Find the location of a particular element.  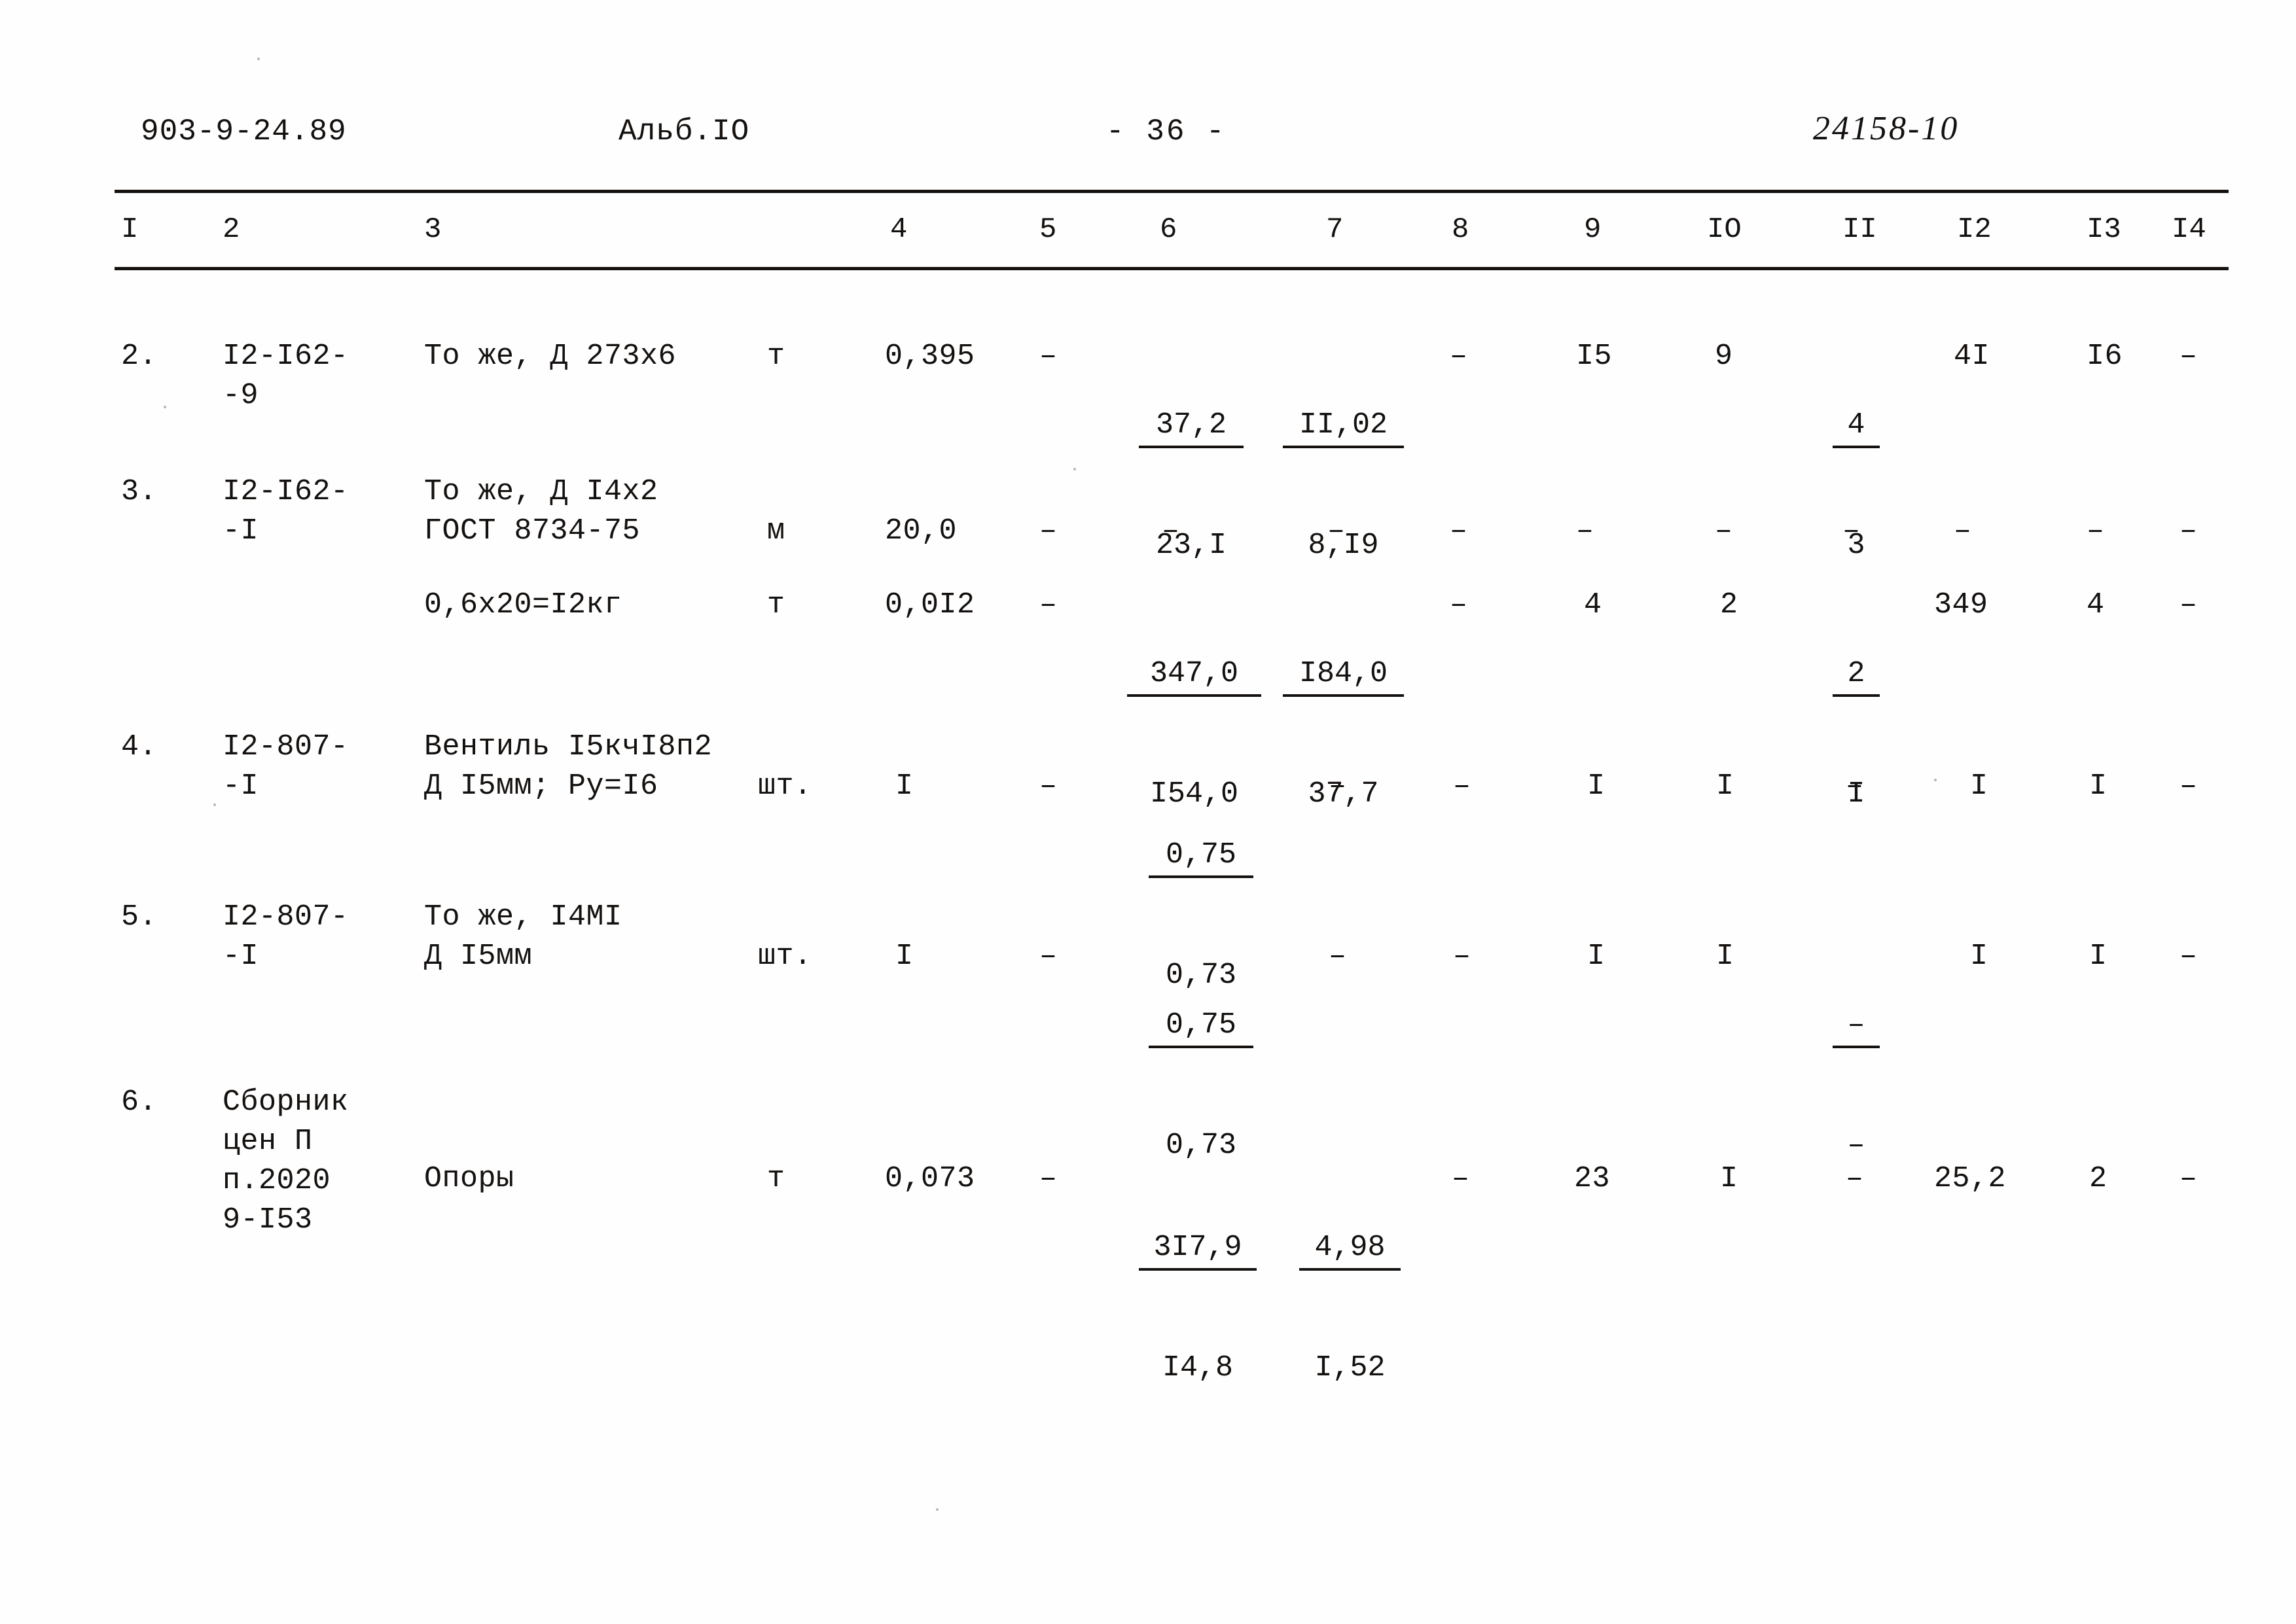

row-col13: 2 is located at coordinates (2098, 1178).